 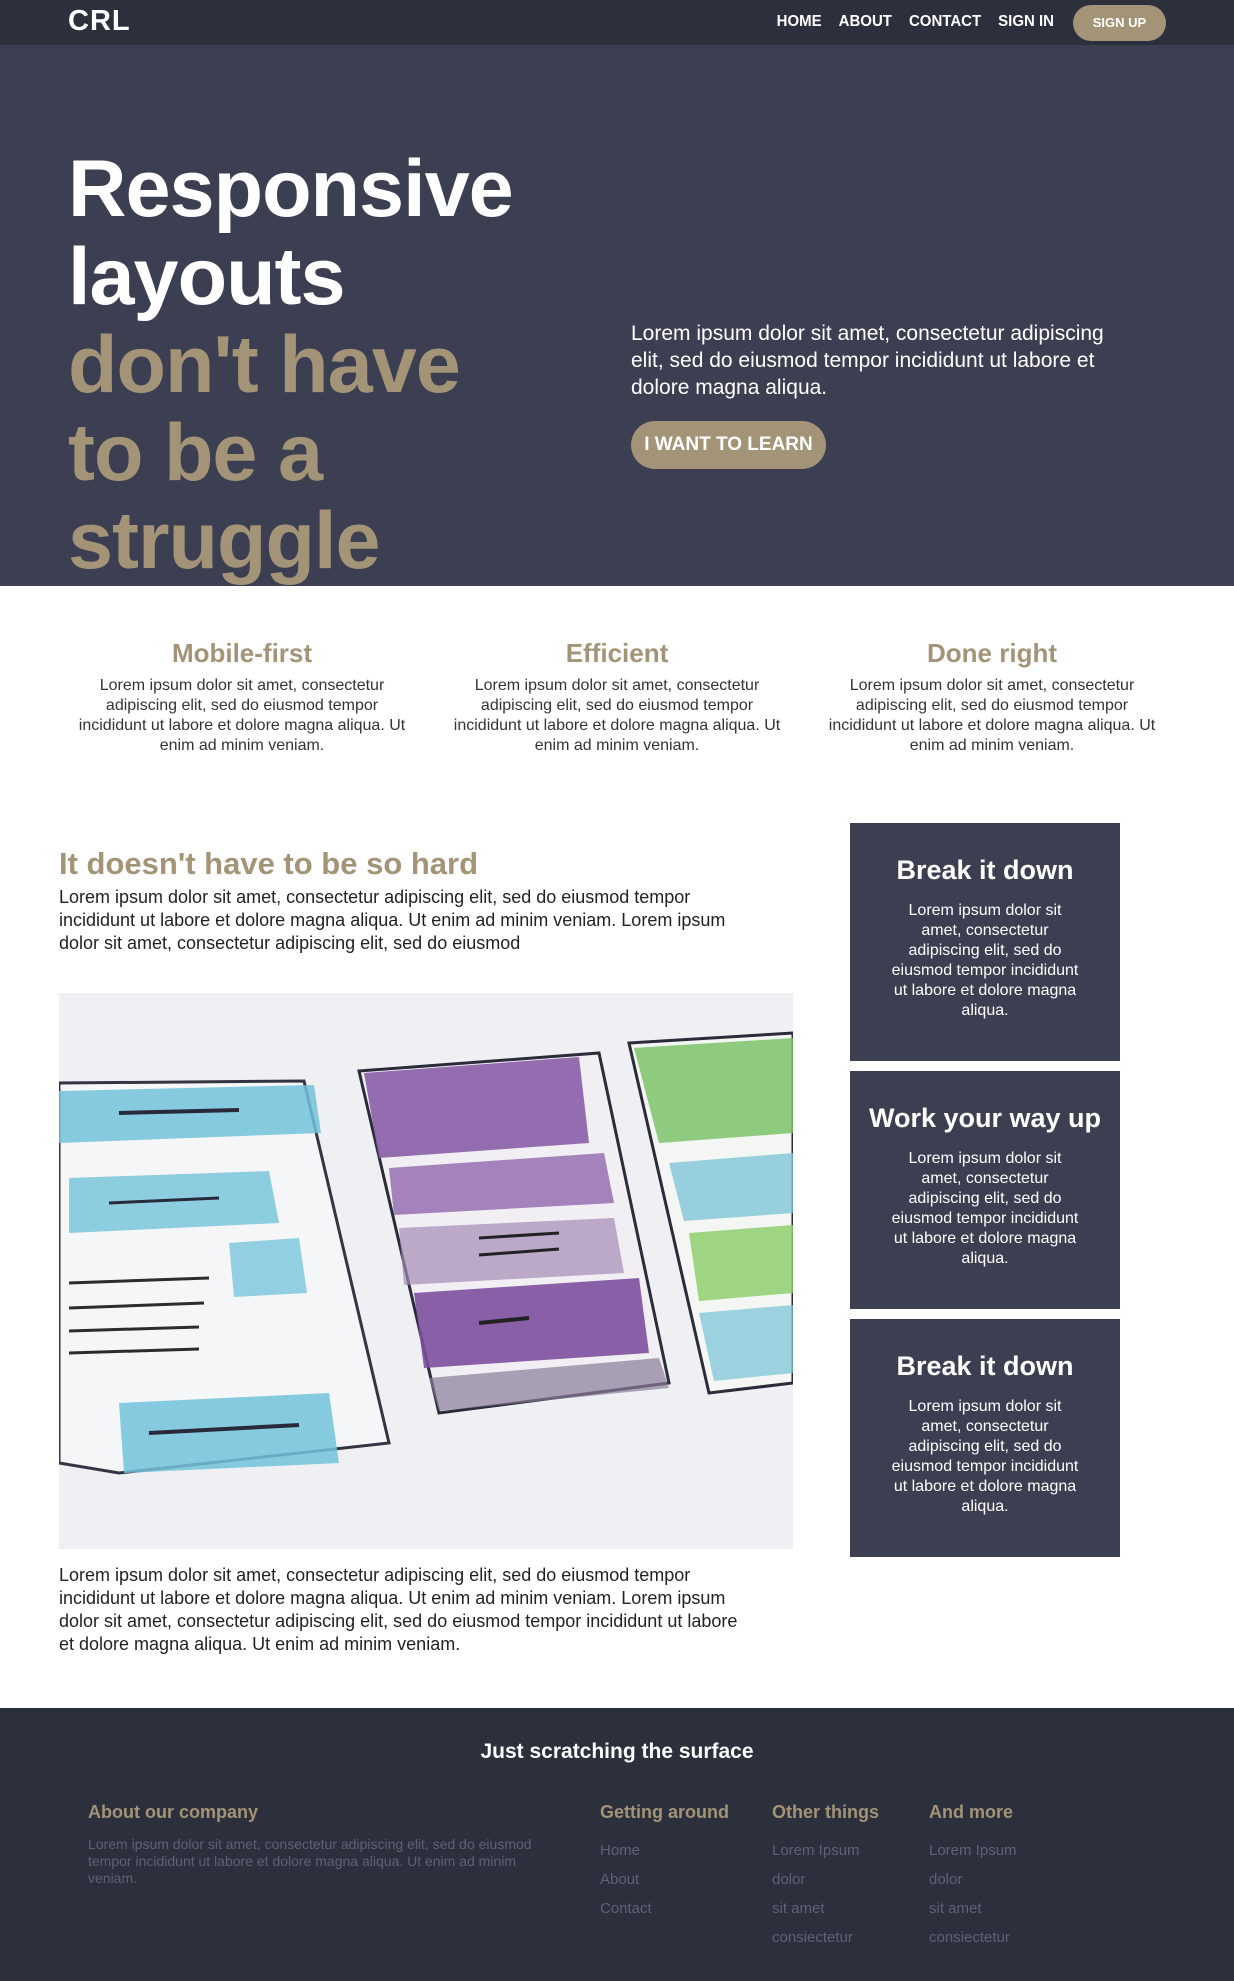 I want to click on nav-link-contact: CONTACT, so click(x=945, y=22).